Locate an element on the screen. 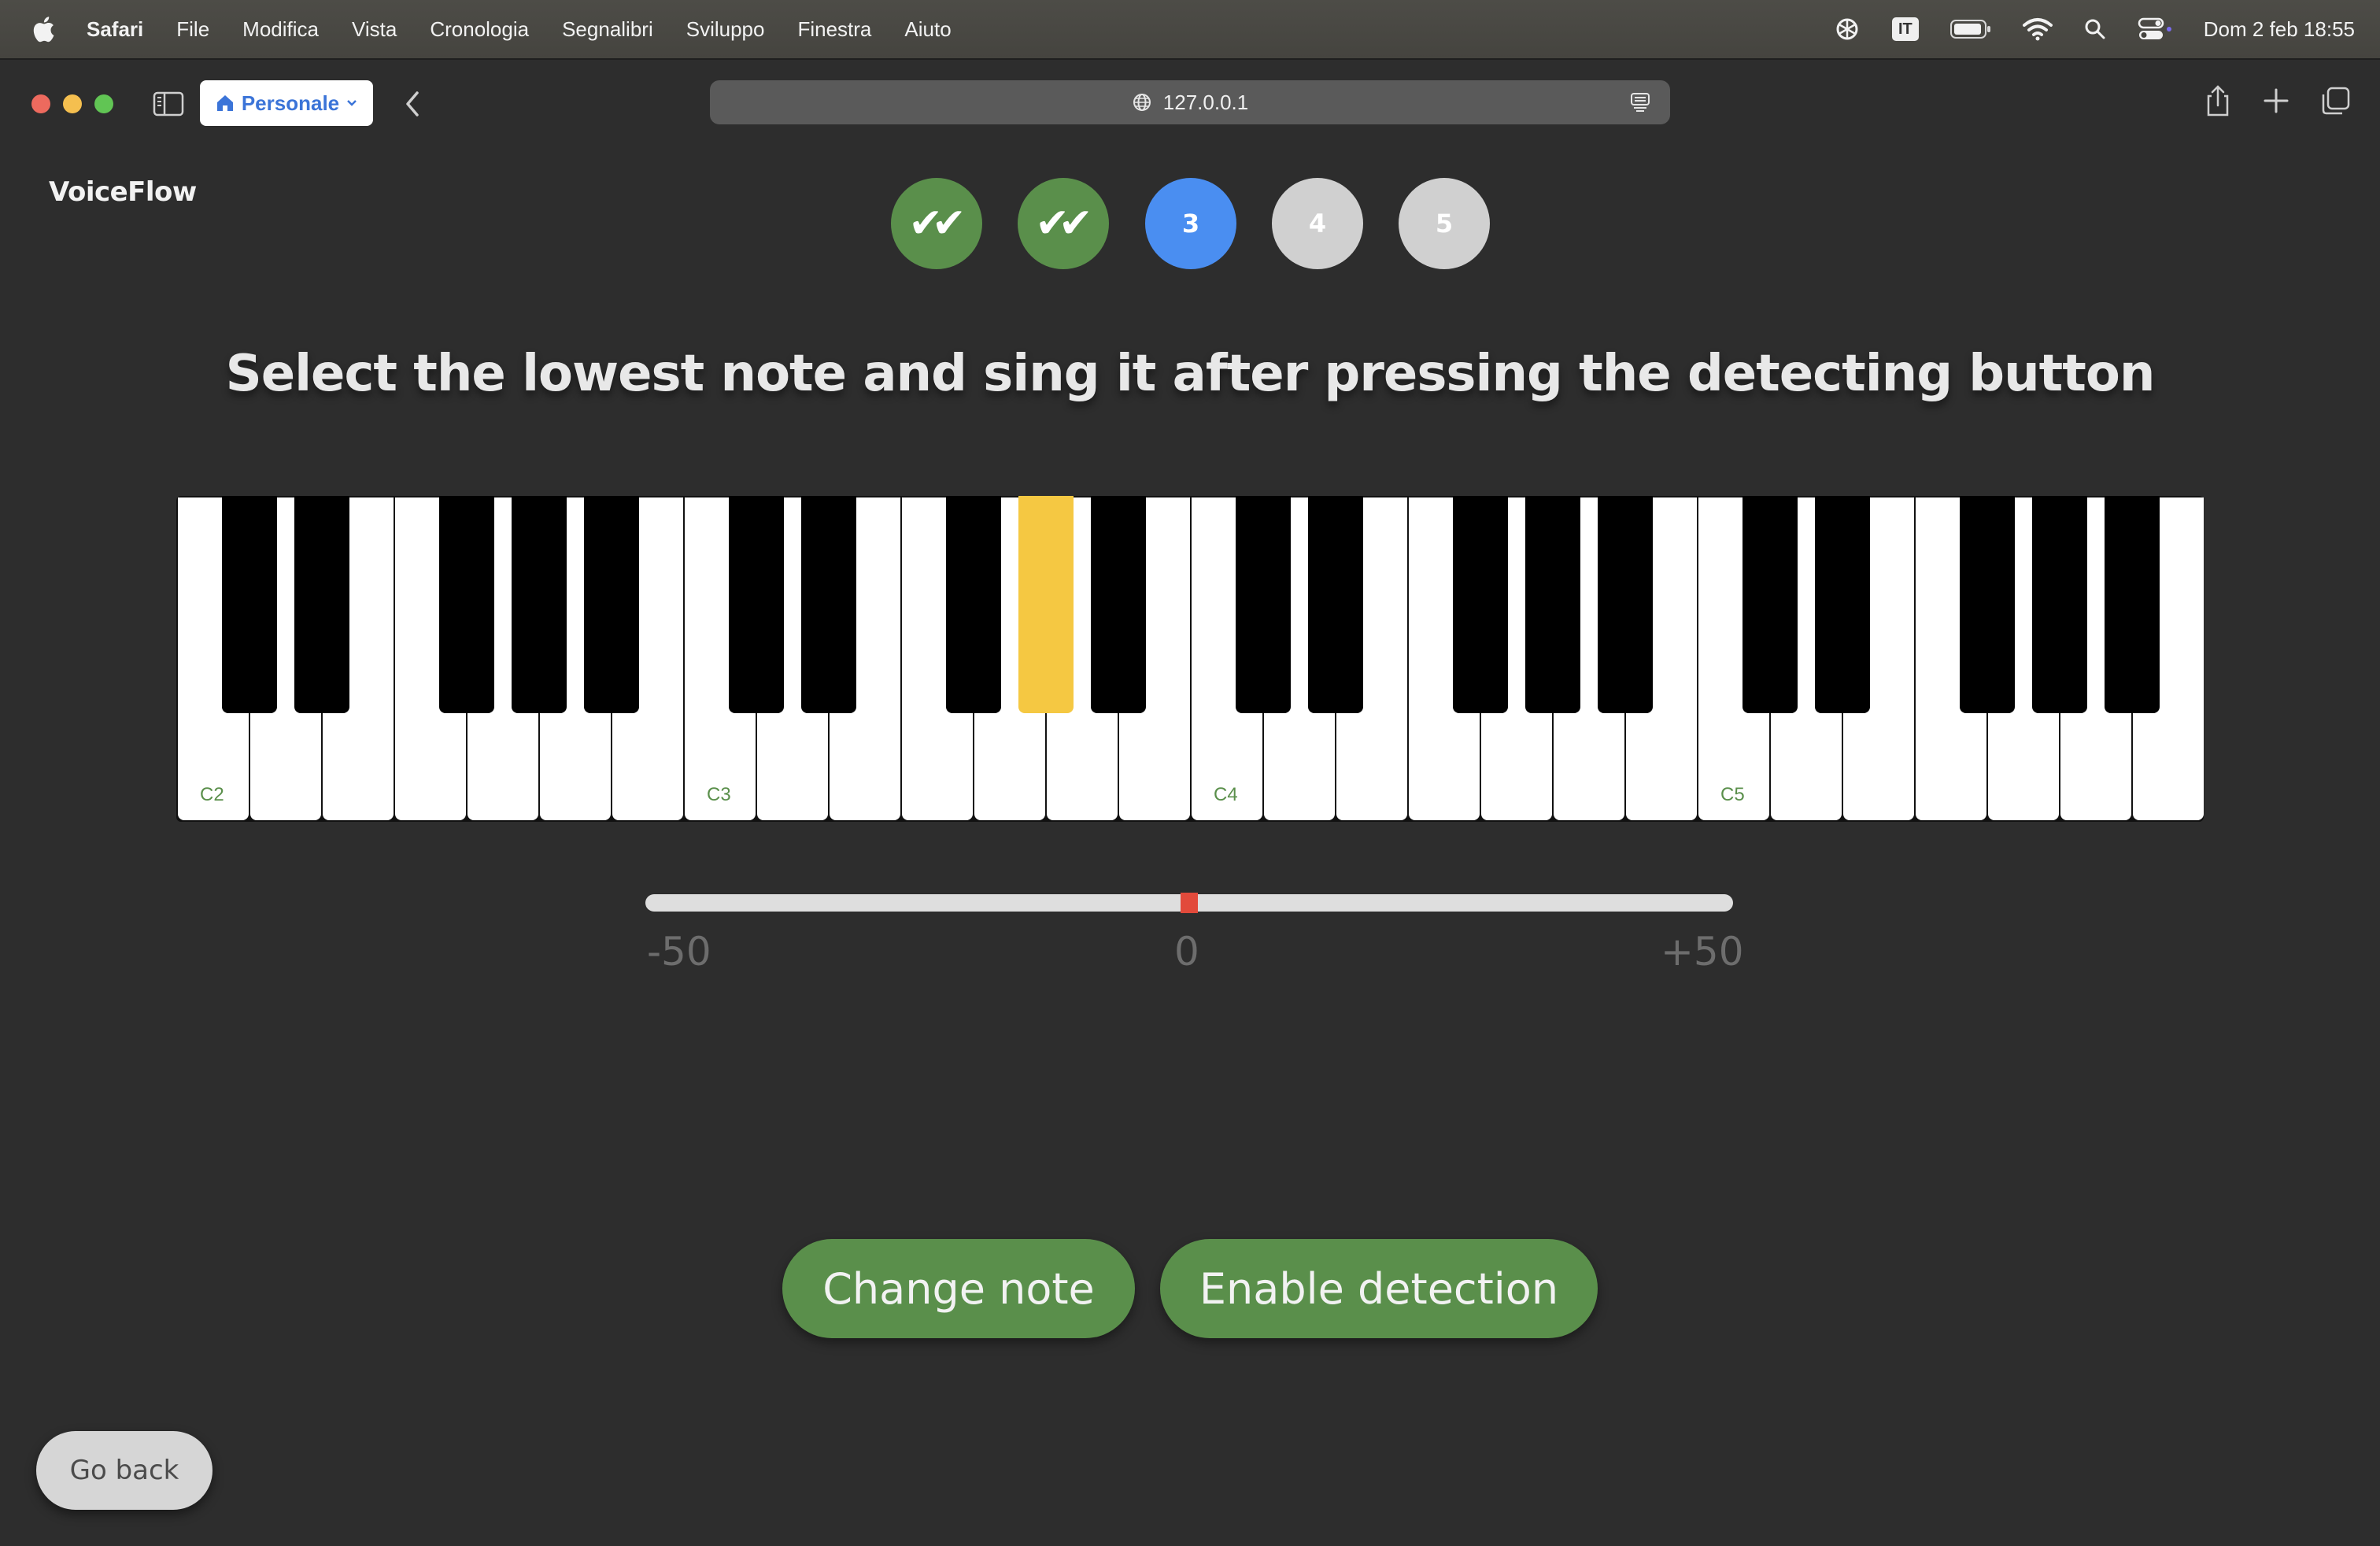 This screenshot has width=2380, height=1546. piano-key-g-sharp2 is located at coordinates (539, 604).